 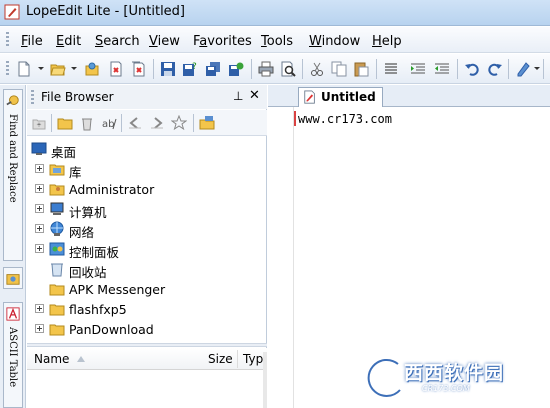 I want to click on open-folder-icon, so click(x=58, y=69).